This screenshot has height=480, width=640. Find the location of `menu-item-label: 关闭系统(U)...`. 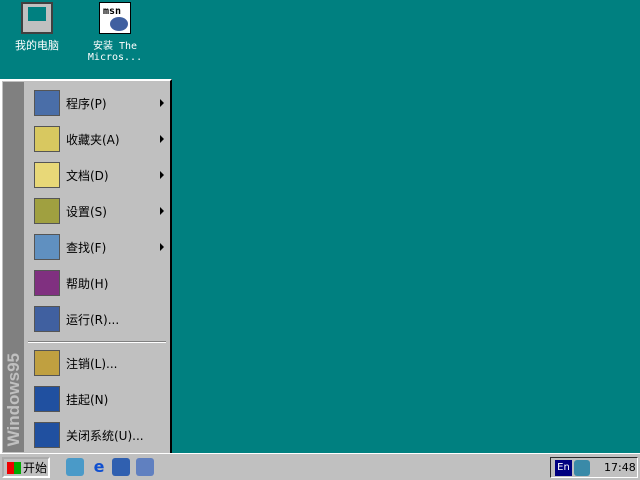

menu-item-label: 关闭系统(U)... is located at coordinates (105, 435).